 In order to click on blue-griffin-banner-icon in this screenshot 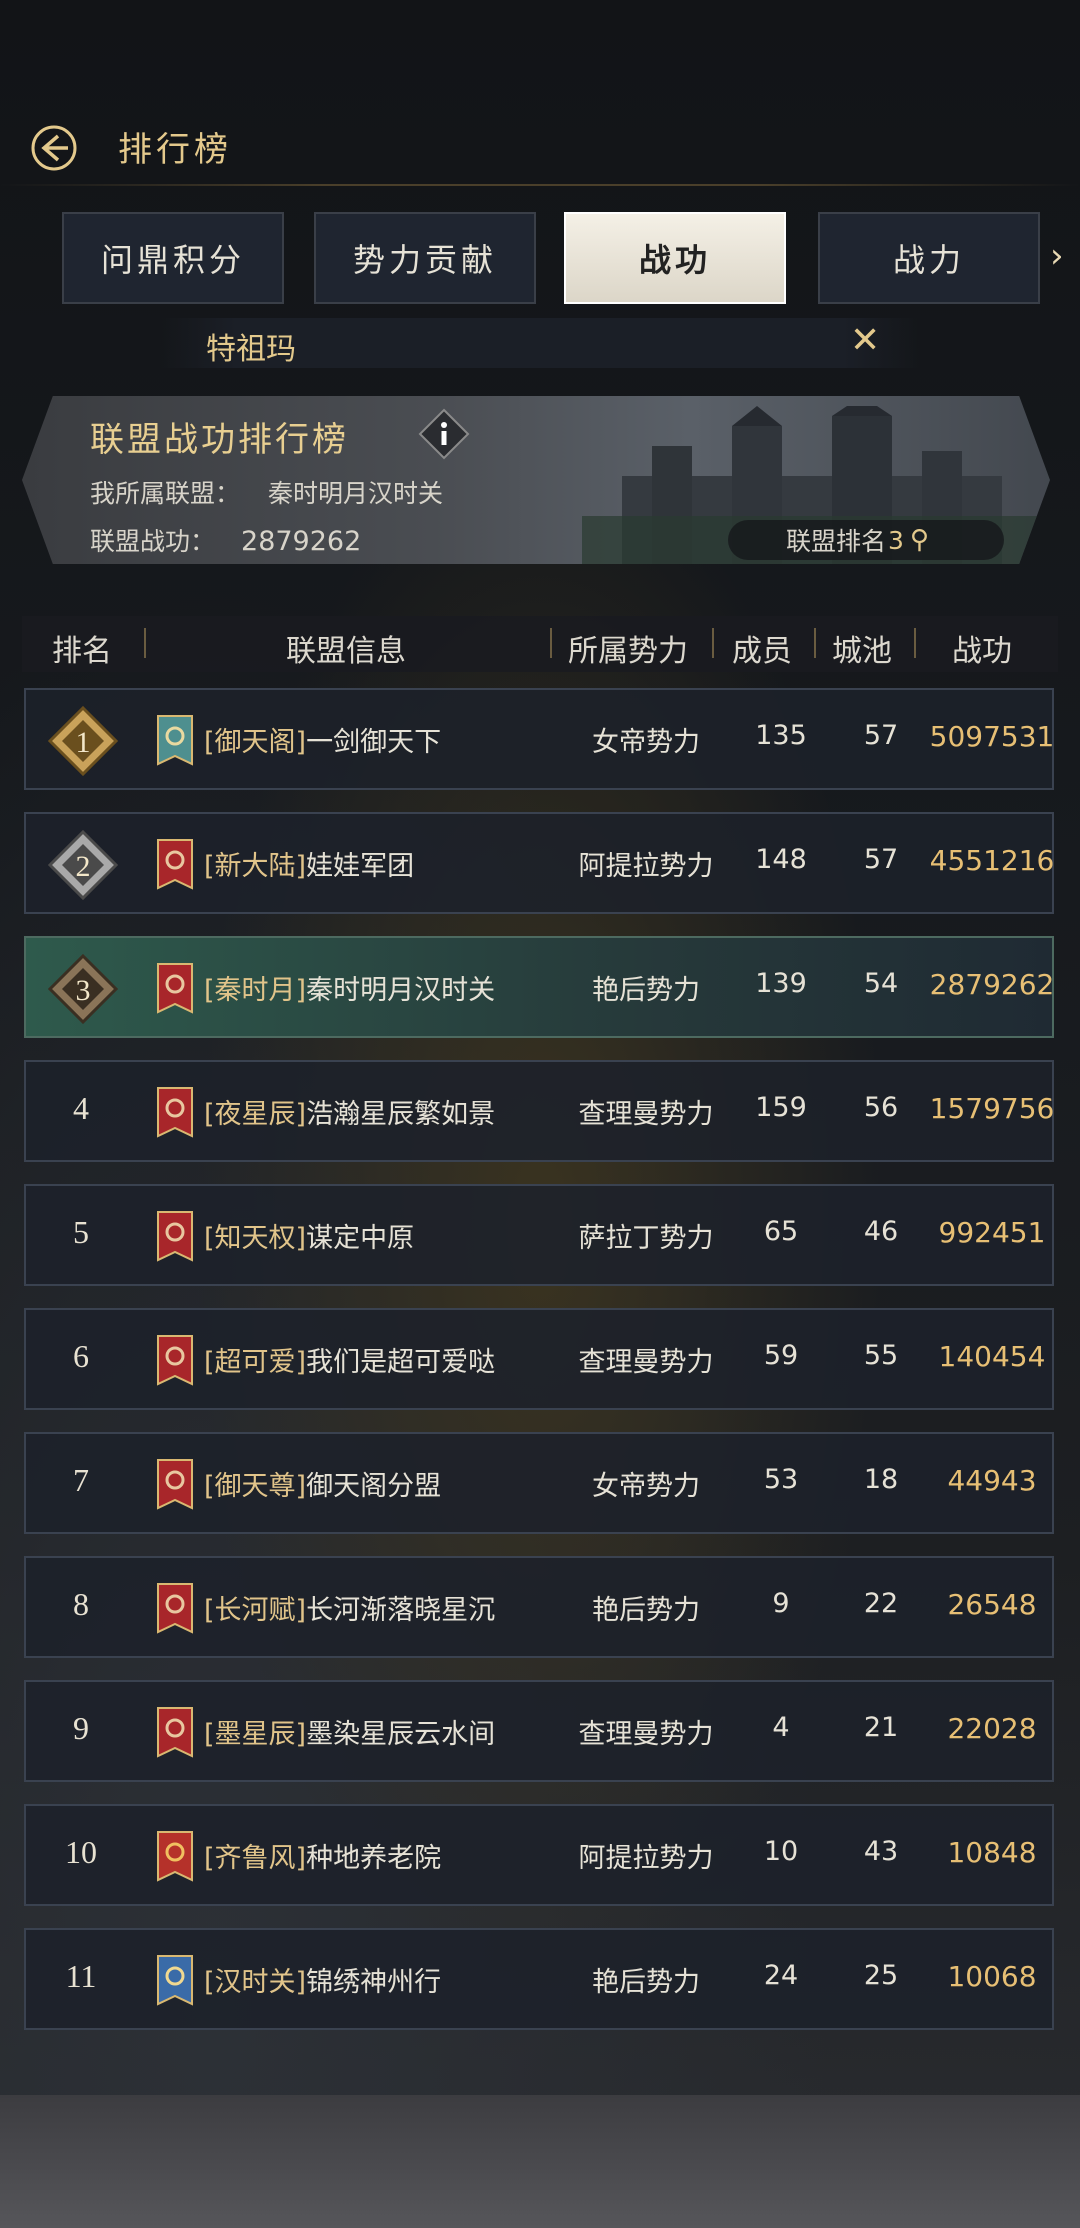, I will do `click(175, 1980)`.